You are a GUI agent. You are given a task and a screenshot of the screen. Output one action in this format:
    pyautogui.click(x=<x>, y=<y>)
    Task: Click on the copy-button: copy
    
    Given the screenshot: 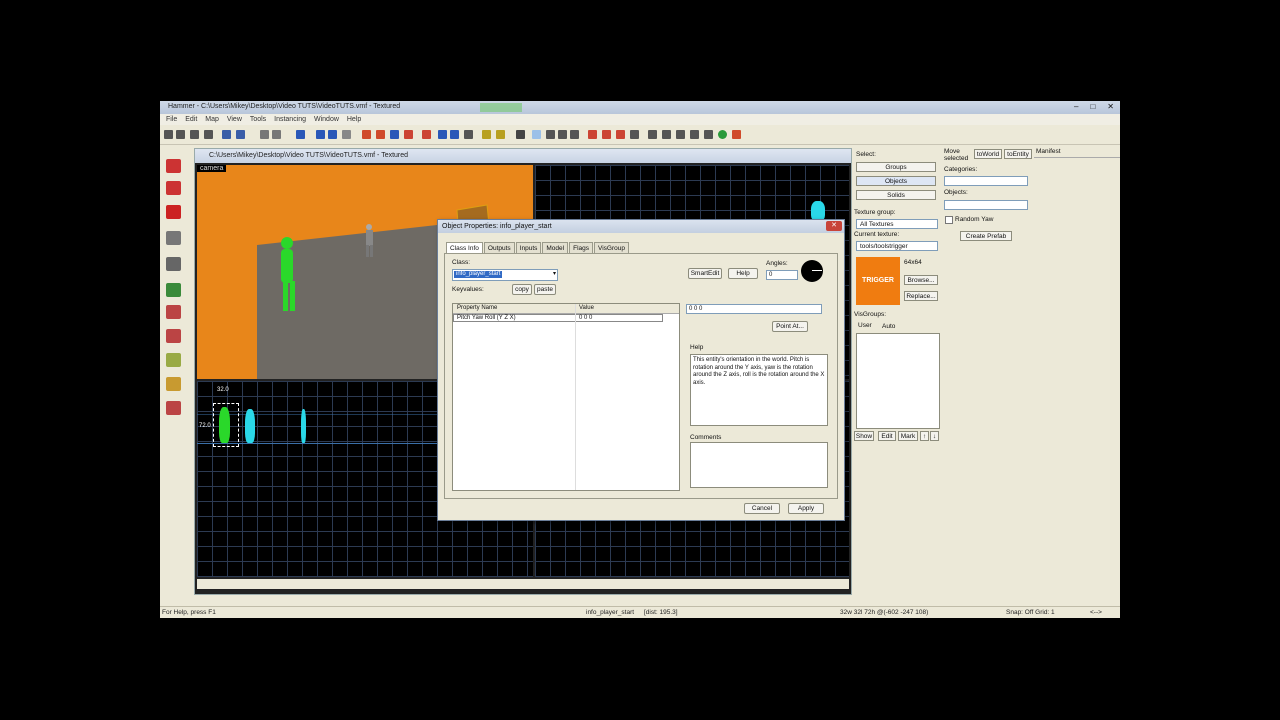 What is the action you would take?
    pyautogui.click(x=522, y=289)
    